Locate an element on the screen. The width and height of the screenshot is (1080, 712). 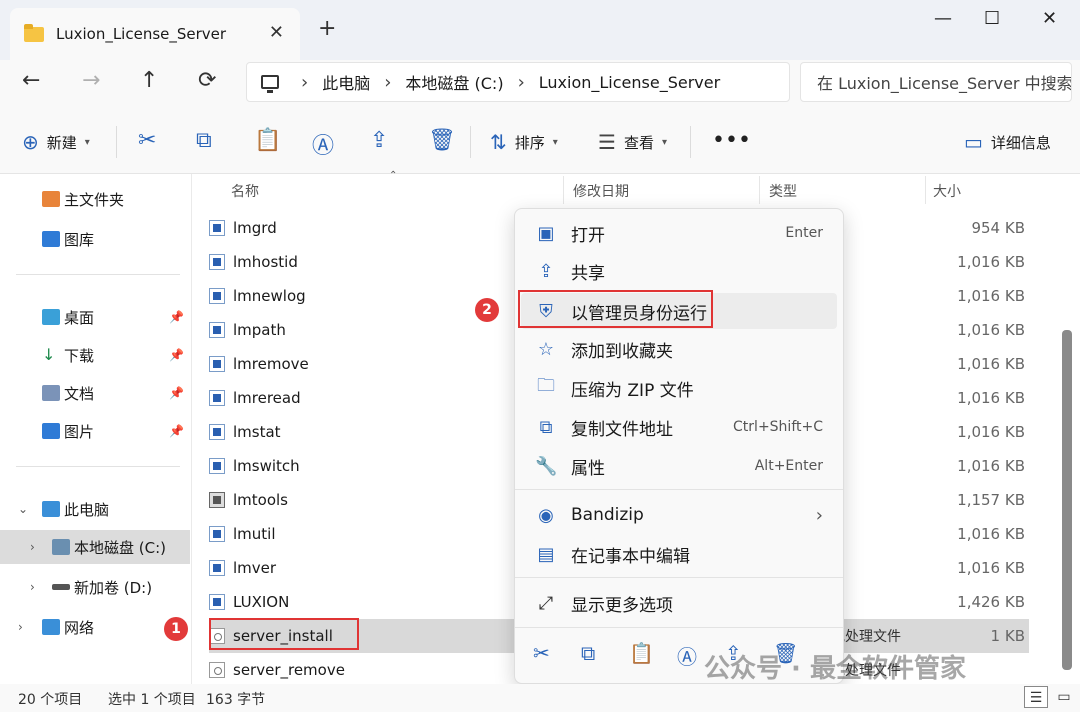
sidebar-item-home: 主文件夹 is located at coordinates (95, 199).